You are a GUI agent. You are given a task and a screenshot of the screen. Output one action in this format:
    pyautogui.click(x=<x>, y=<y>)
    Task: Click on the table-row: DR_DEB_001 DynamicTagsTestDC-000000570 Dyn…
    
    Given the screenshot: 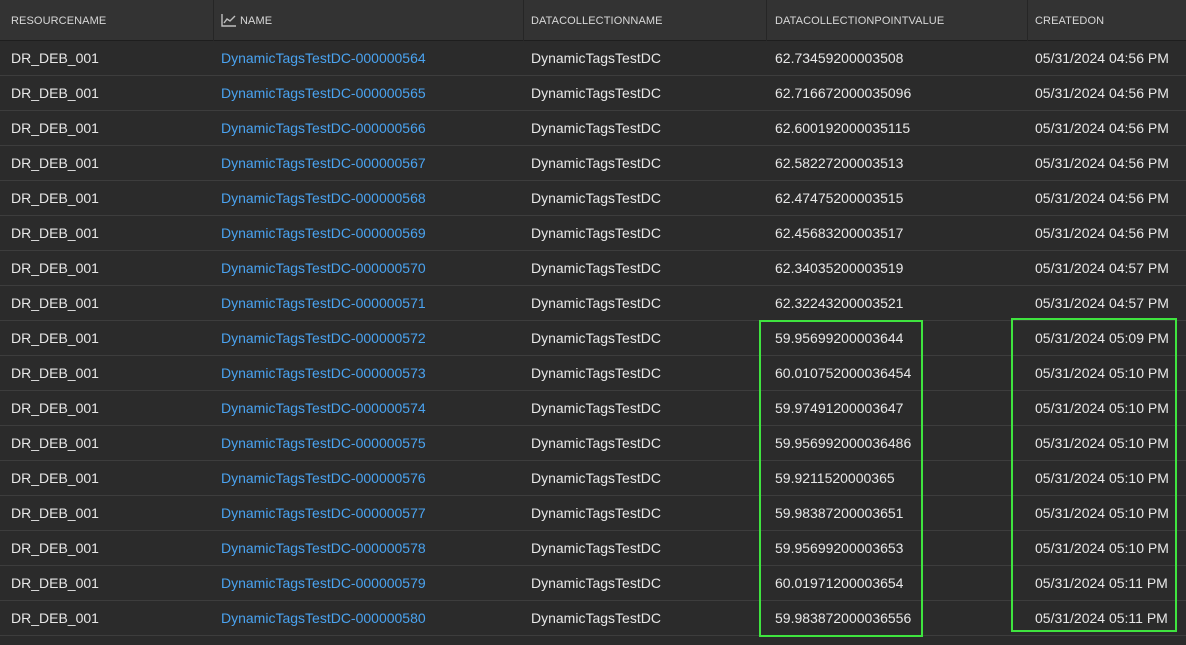 What is the action you would take?
    pyautogui.click(x=593, y=268)
    